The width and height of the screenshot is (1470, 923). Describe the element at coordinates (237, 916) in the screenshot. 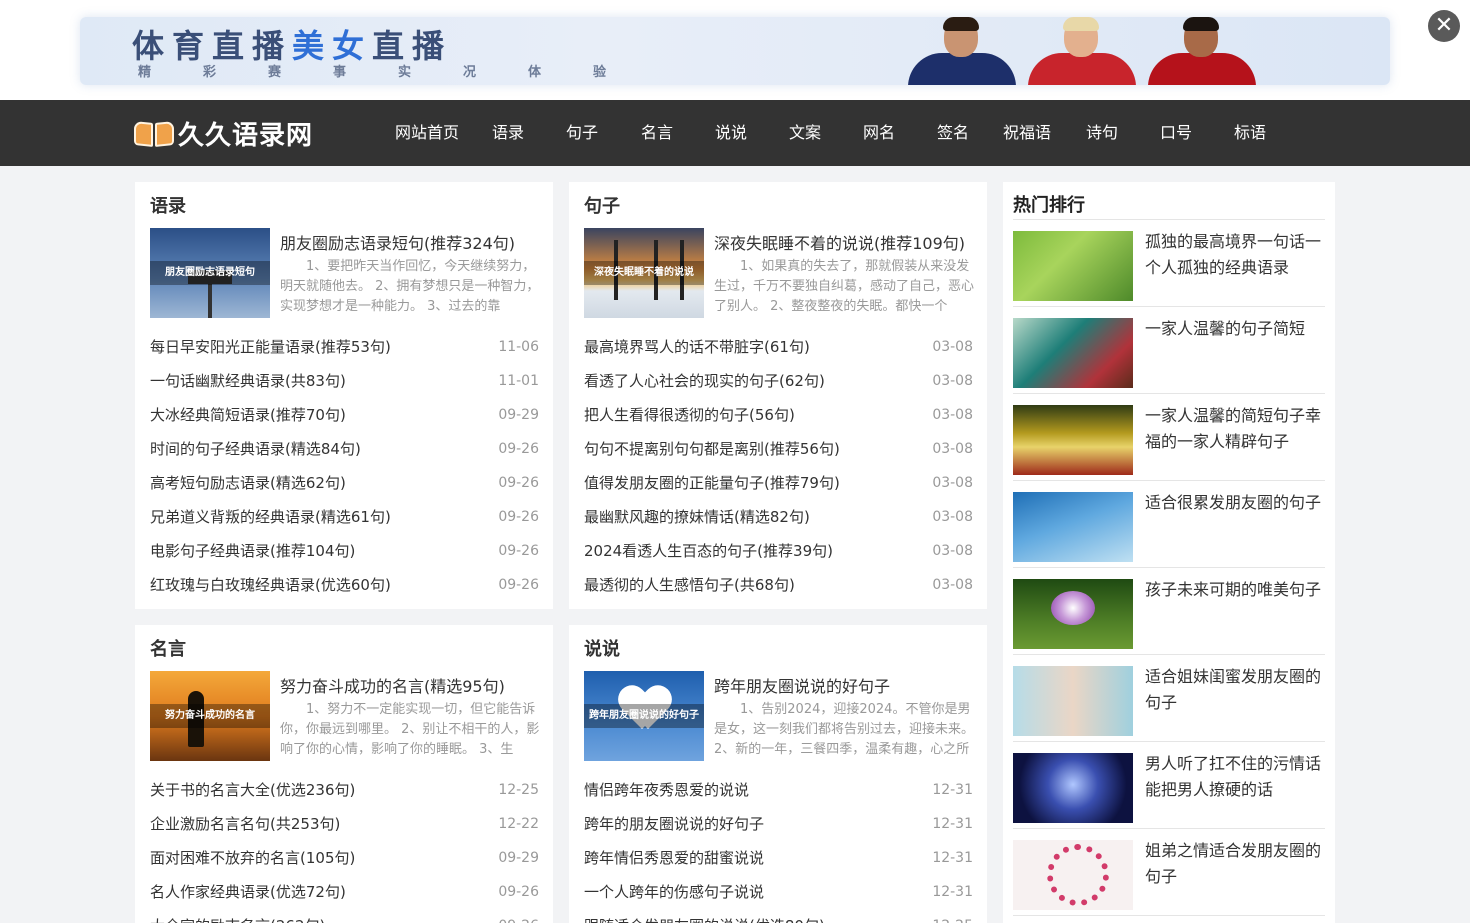

I see `article-link: 大全家的励志名言(262句)` at that location.